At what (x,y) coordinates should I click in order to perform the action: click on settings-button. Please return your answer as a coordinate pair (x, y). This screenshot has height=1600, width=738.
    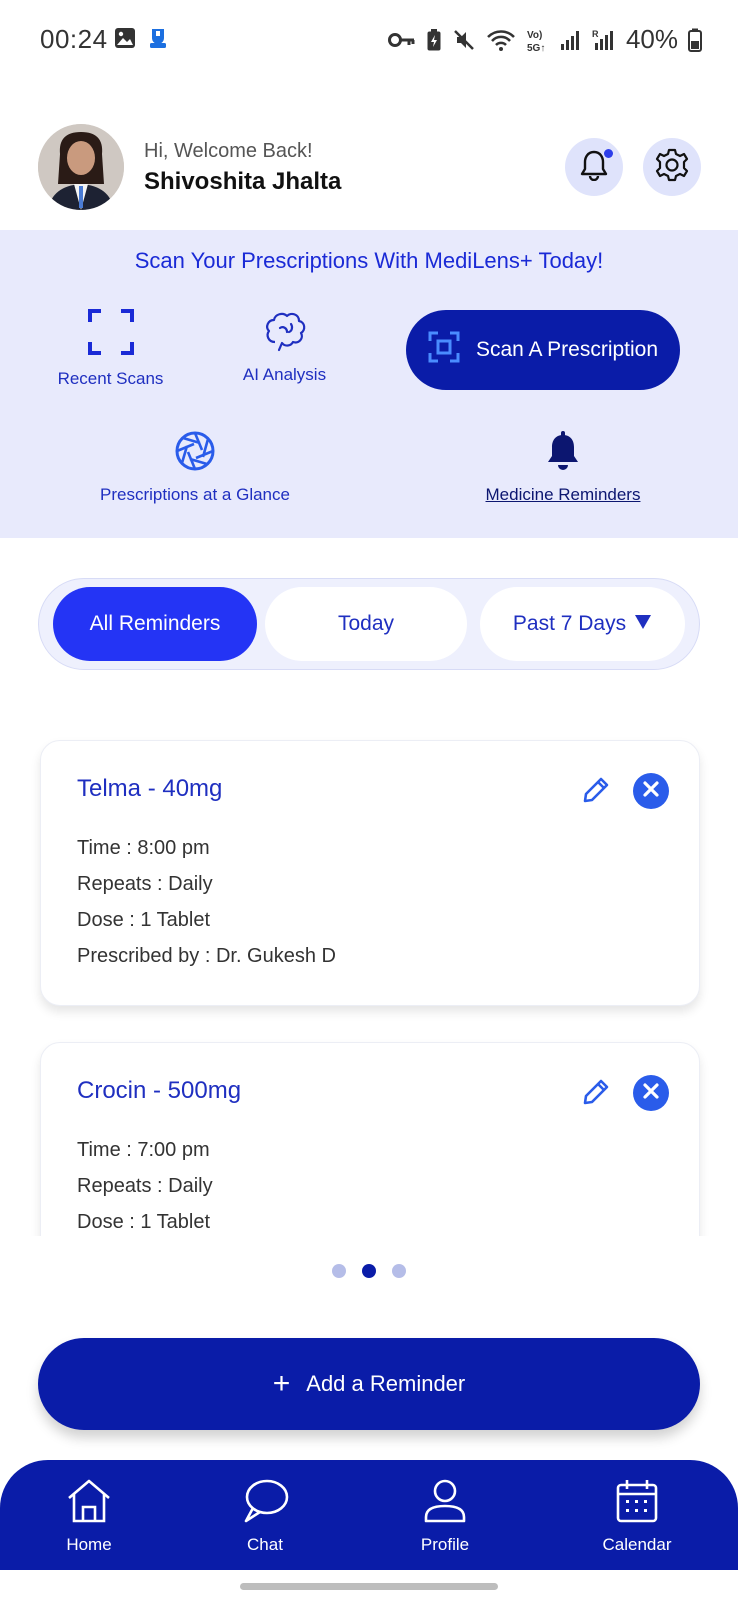
    Looking at the image, I should click on (672, 167).